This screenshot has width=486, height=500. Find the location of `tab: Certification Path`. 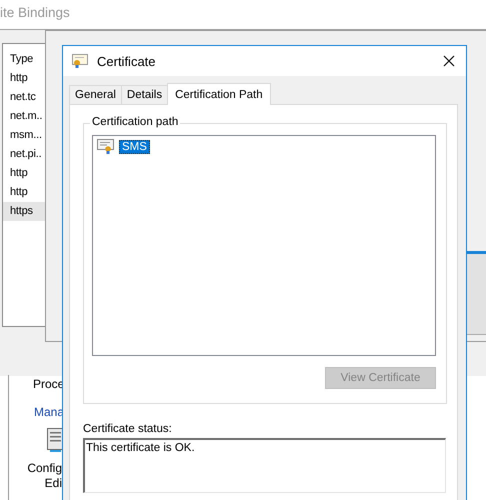

tab: Certification Path is located at coordinates (219, 94).